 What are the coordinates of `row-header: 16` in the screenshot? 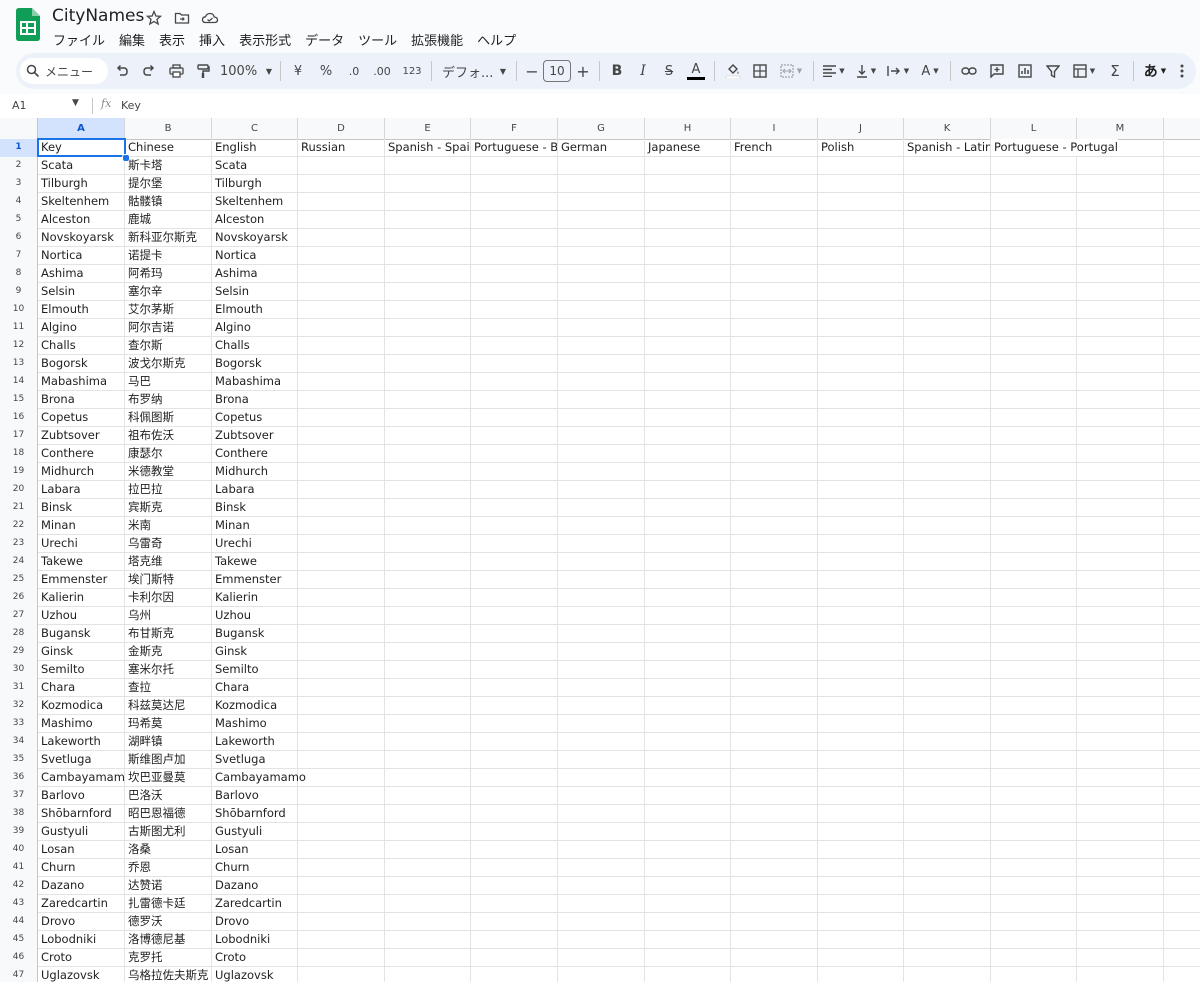 It's located at (19, 418).